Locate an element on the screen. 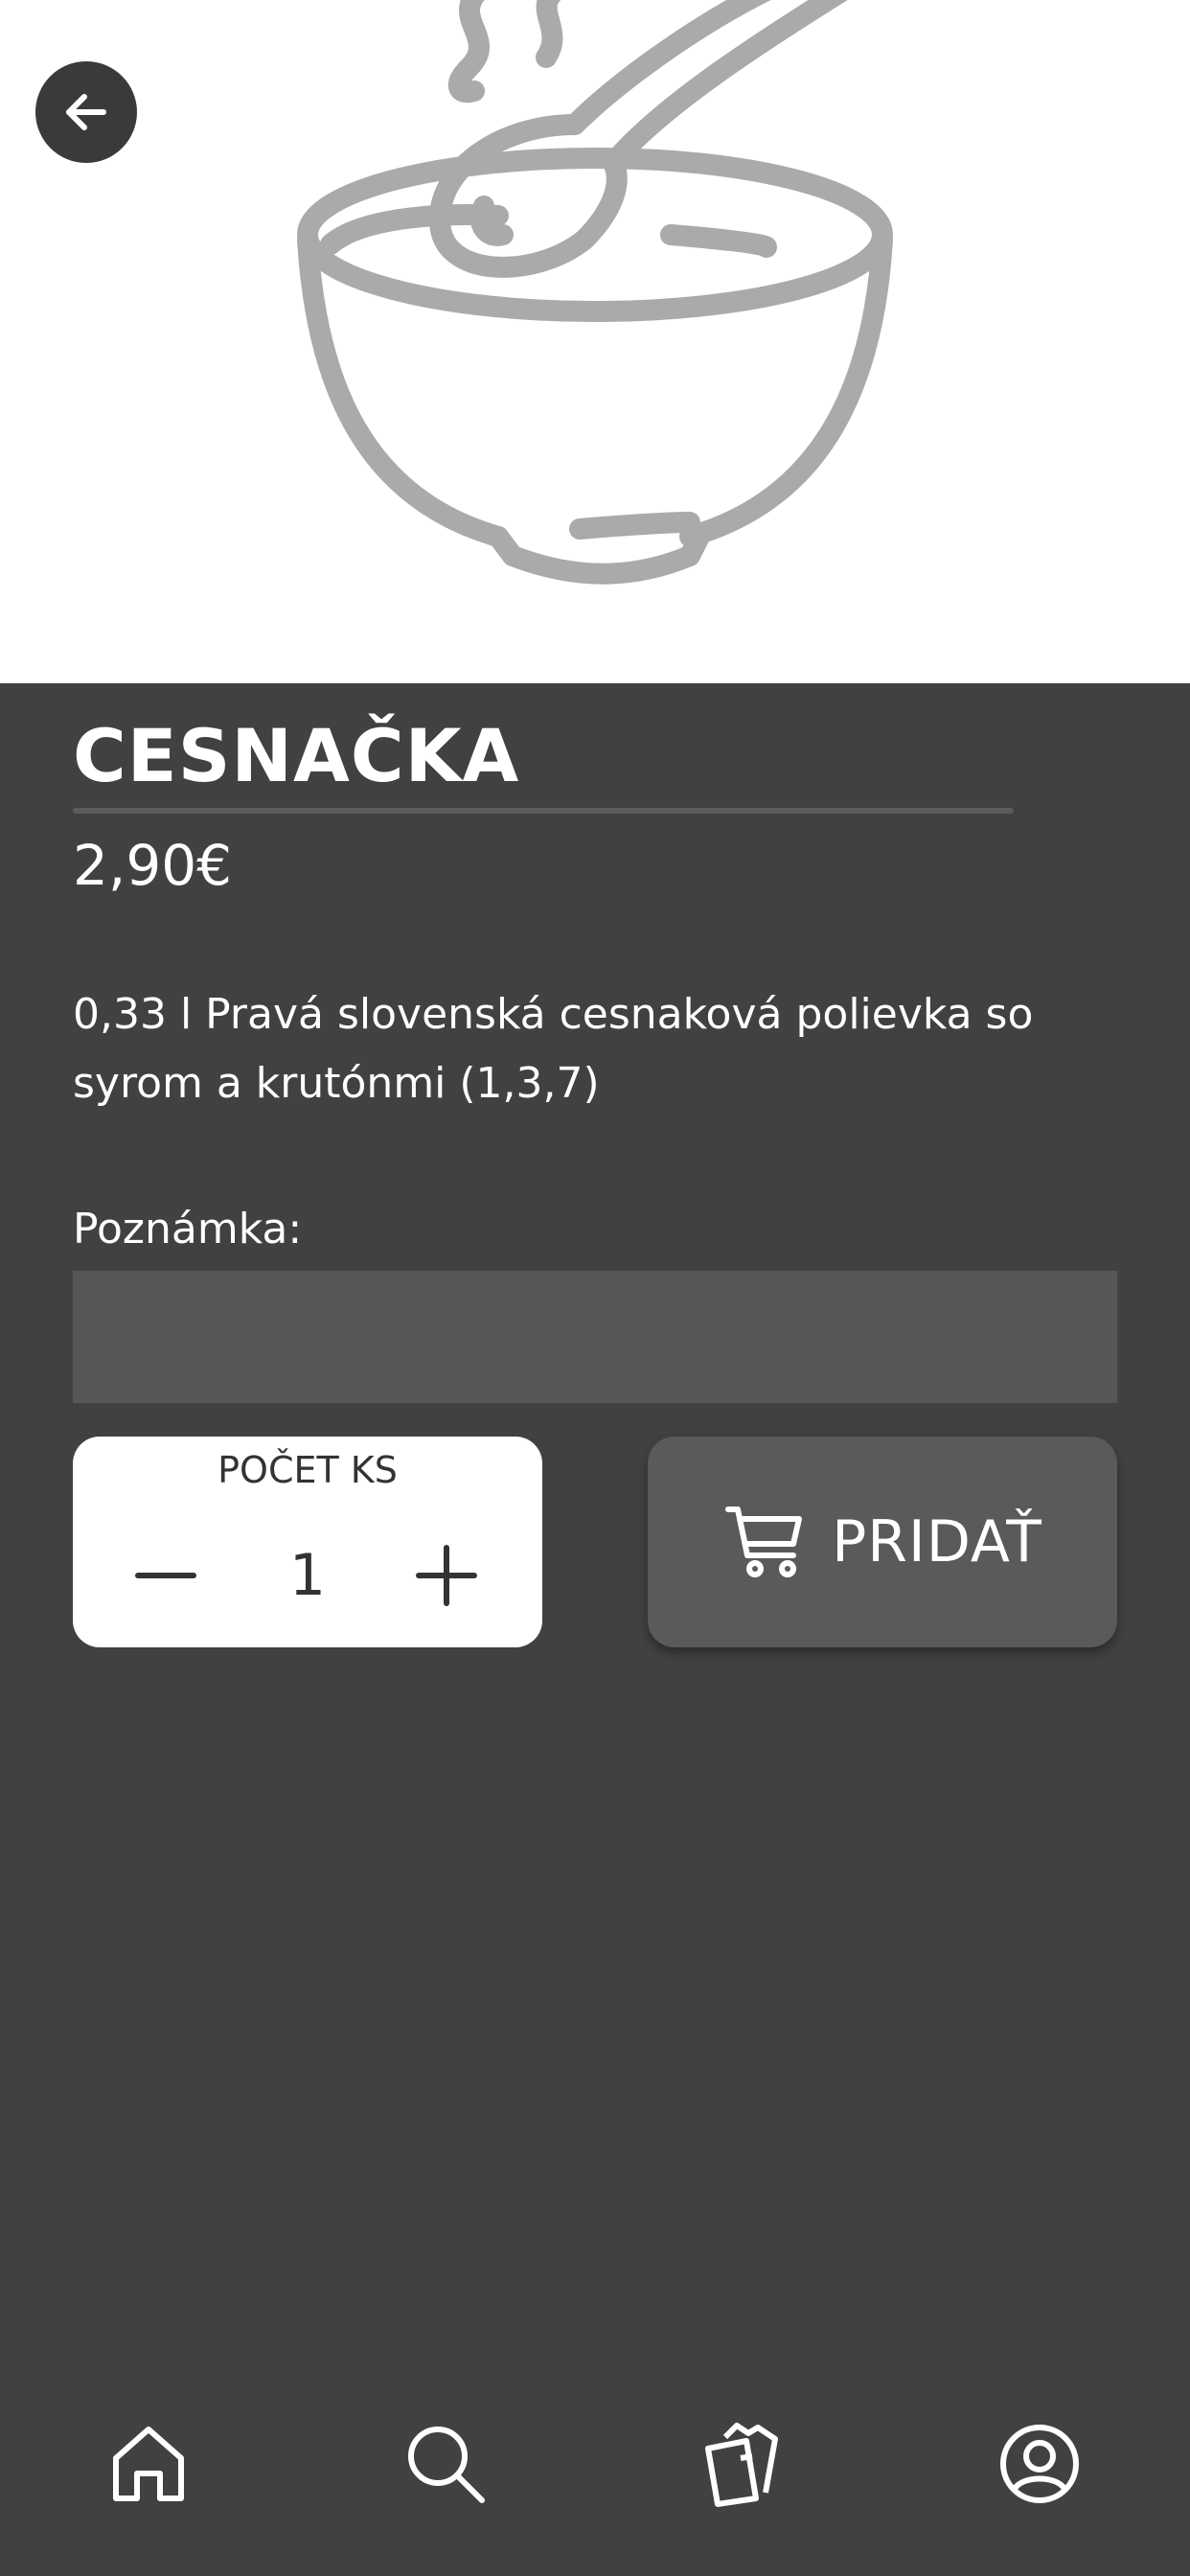 The width and height of the screenshot is (1190, 2576). minus-icon is located at coordinates (166, 1575).